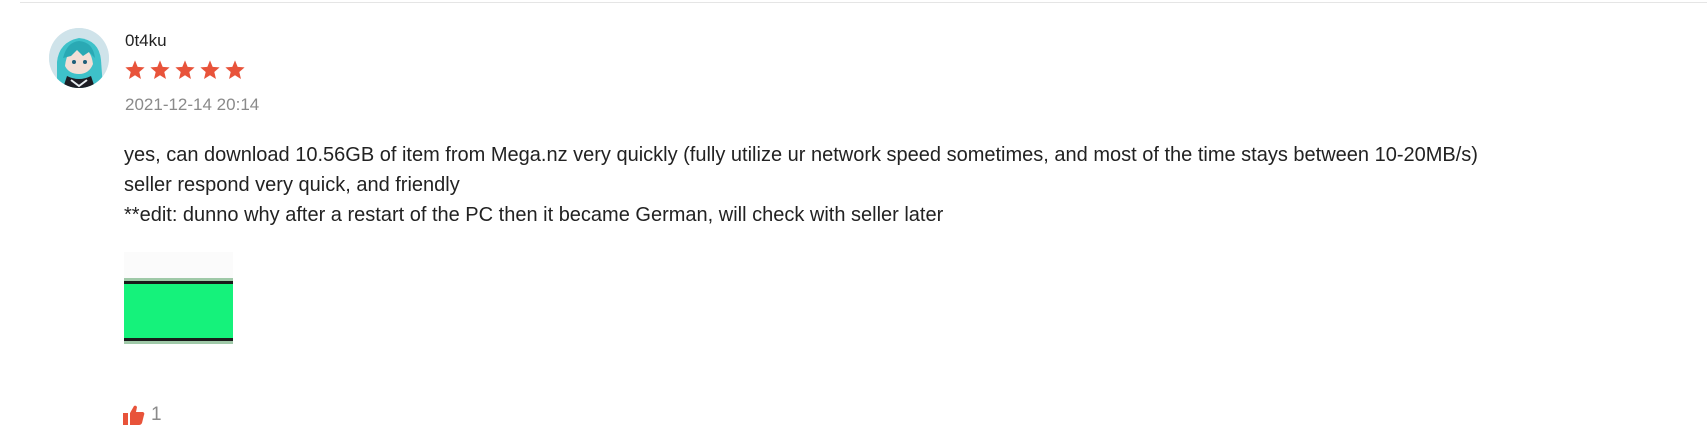  I want to click on review-date: 2021-12-14 20:14, so click(192, 104).